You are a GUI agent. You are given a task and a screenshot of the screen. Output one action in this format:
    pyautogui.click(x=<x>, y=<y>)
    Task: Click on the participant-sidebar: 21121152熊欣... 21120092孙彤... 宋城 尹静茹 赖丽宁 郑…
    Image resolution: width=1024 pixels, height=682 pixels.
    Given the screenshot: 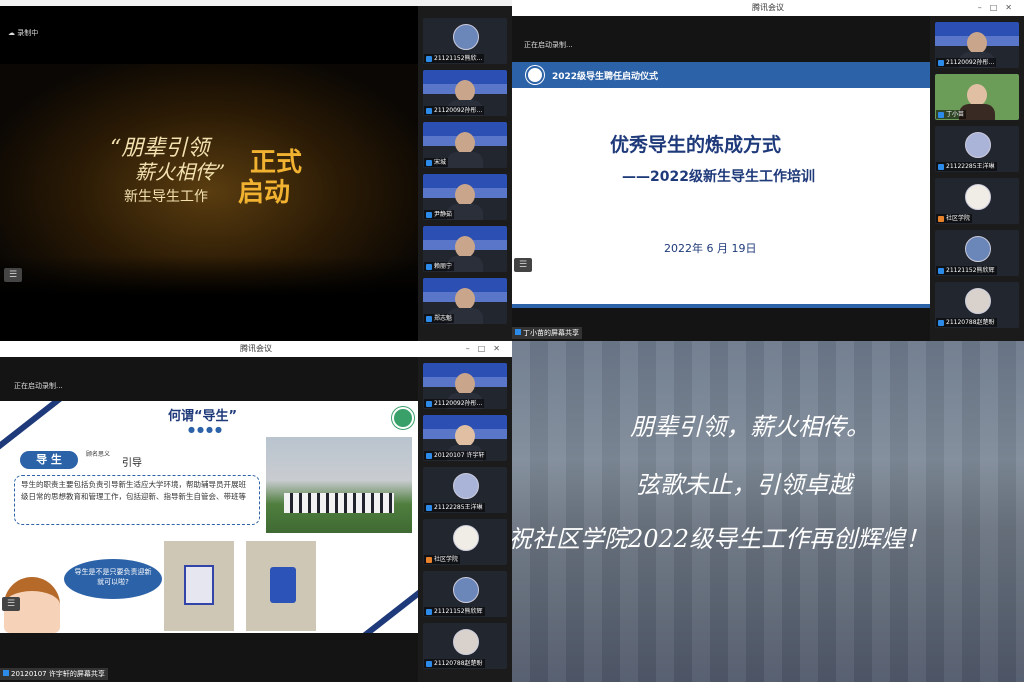 What is the action you would take?
    pyautogui.click(x=465, y=173)
    